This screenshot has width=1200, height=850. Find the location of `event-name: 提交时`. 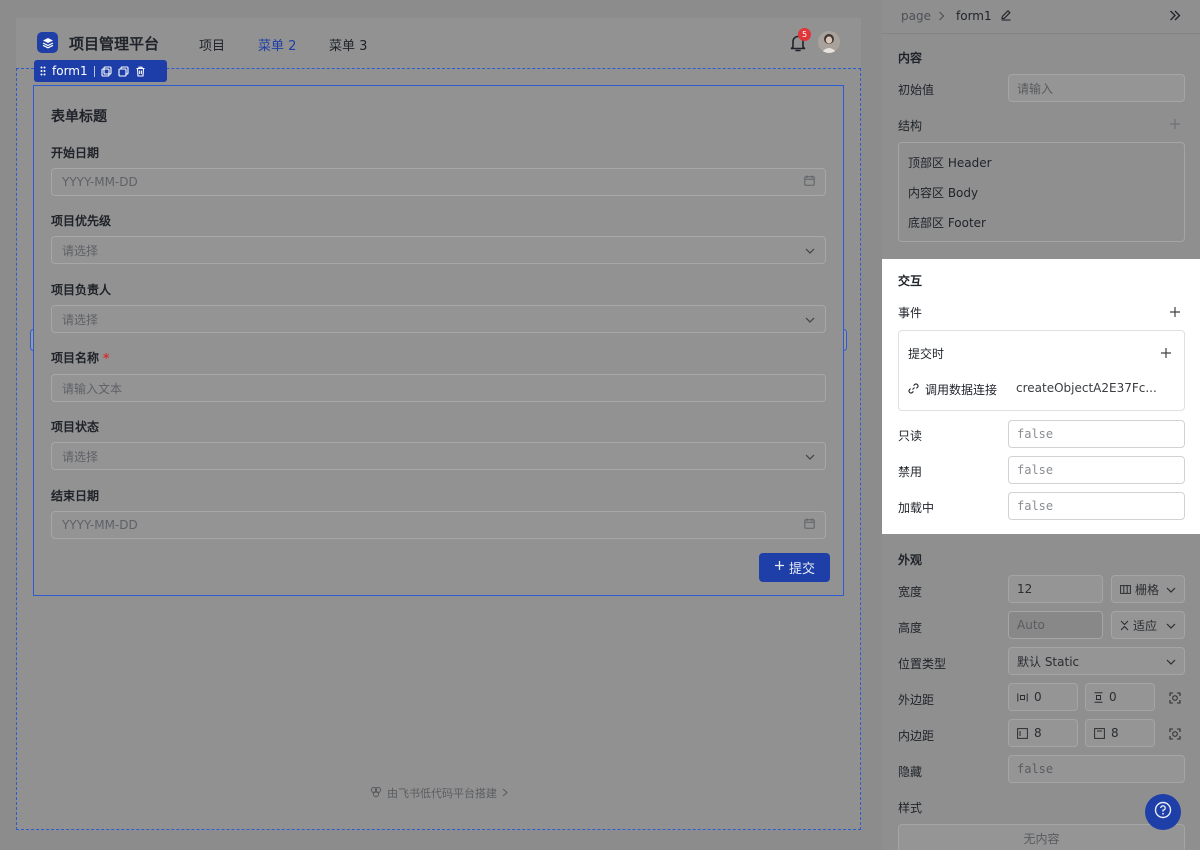

event-name: 提交时 is located at coordinates (926, 354).